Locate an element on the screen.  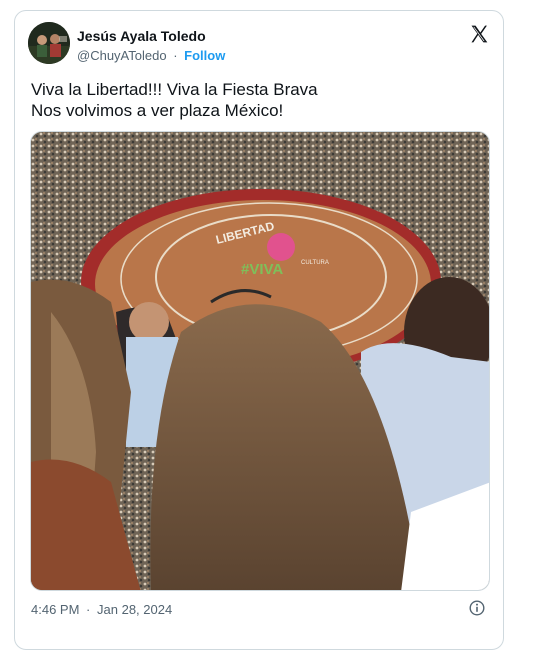
x-logo-icon is located at coordinates (479, 34).